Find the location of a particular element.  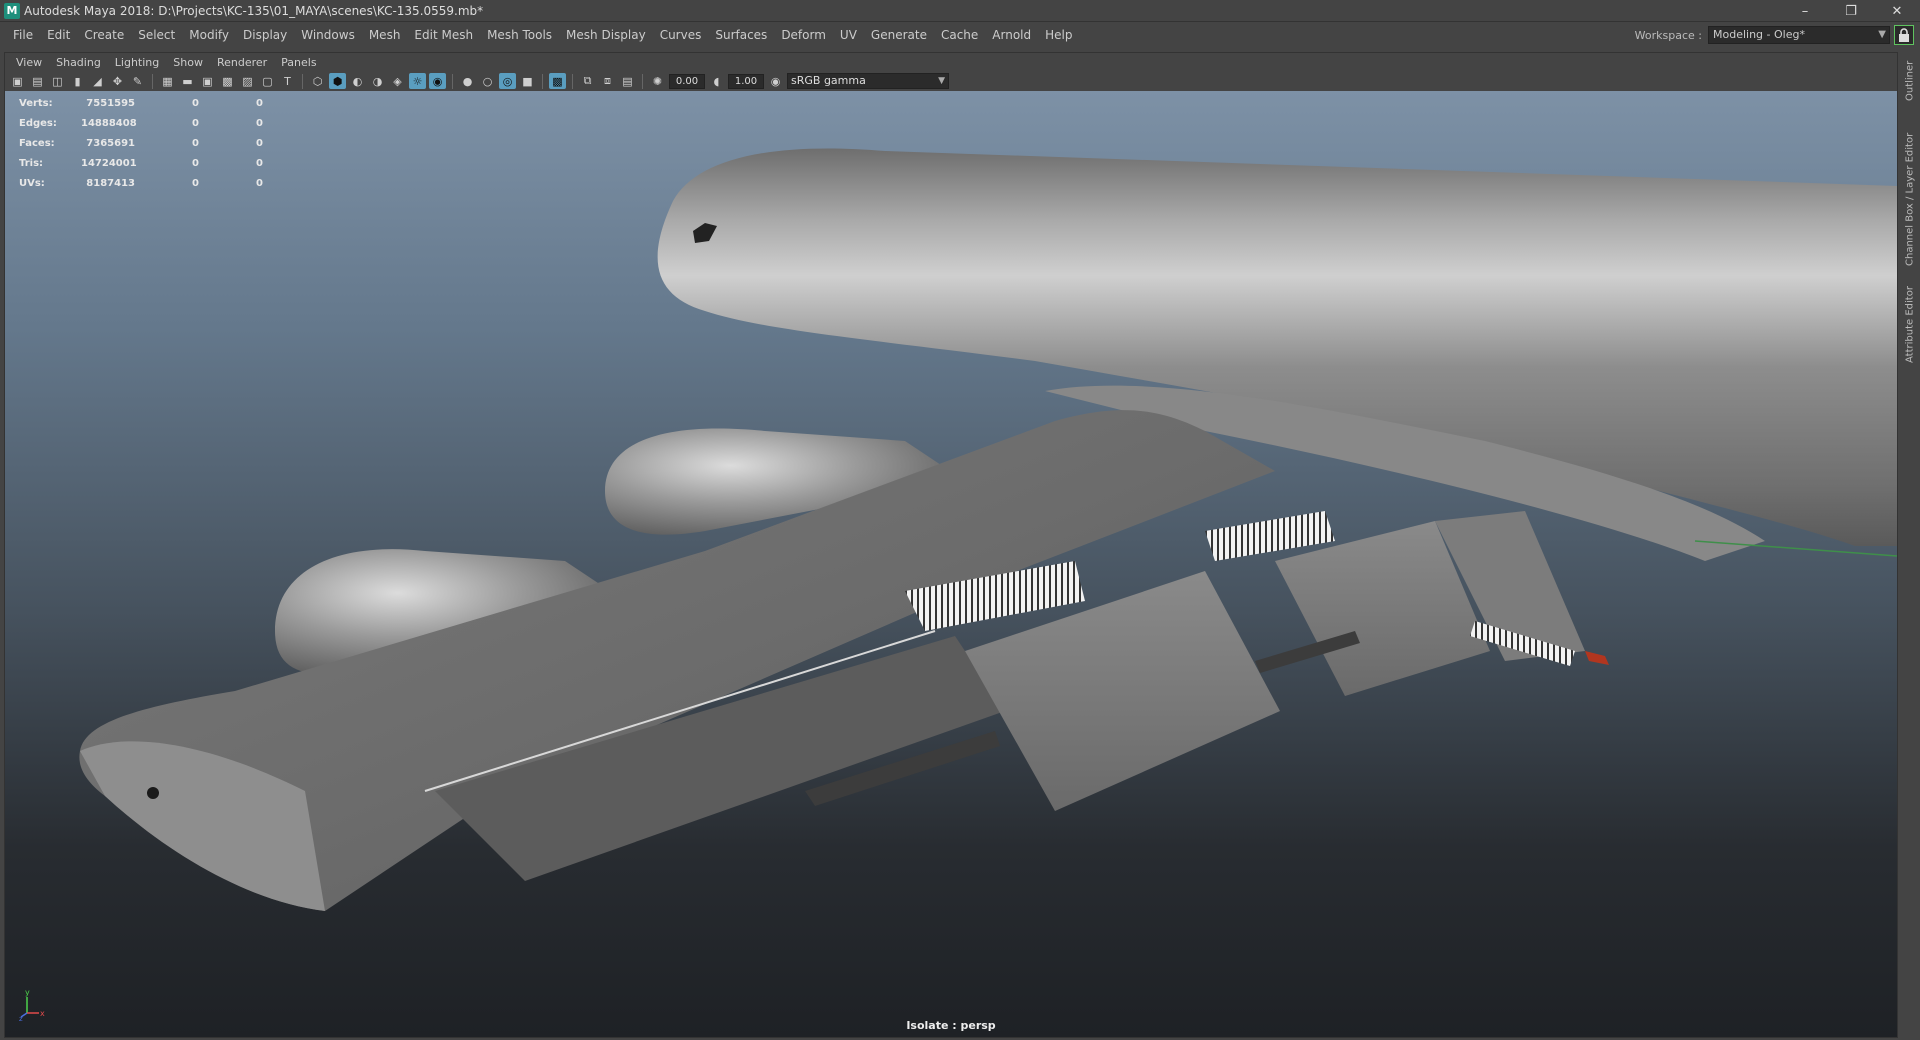

menu-modify: Modify is located at coordinates (209, 35).